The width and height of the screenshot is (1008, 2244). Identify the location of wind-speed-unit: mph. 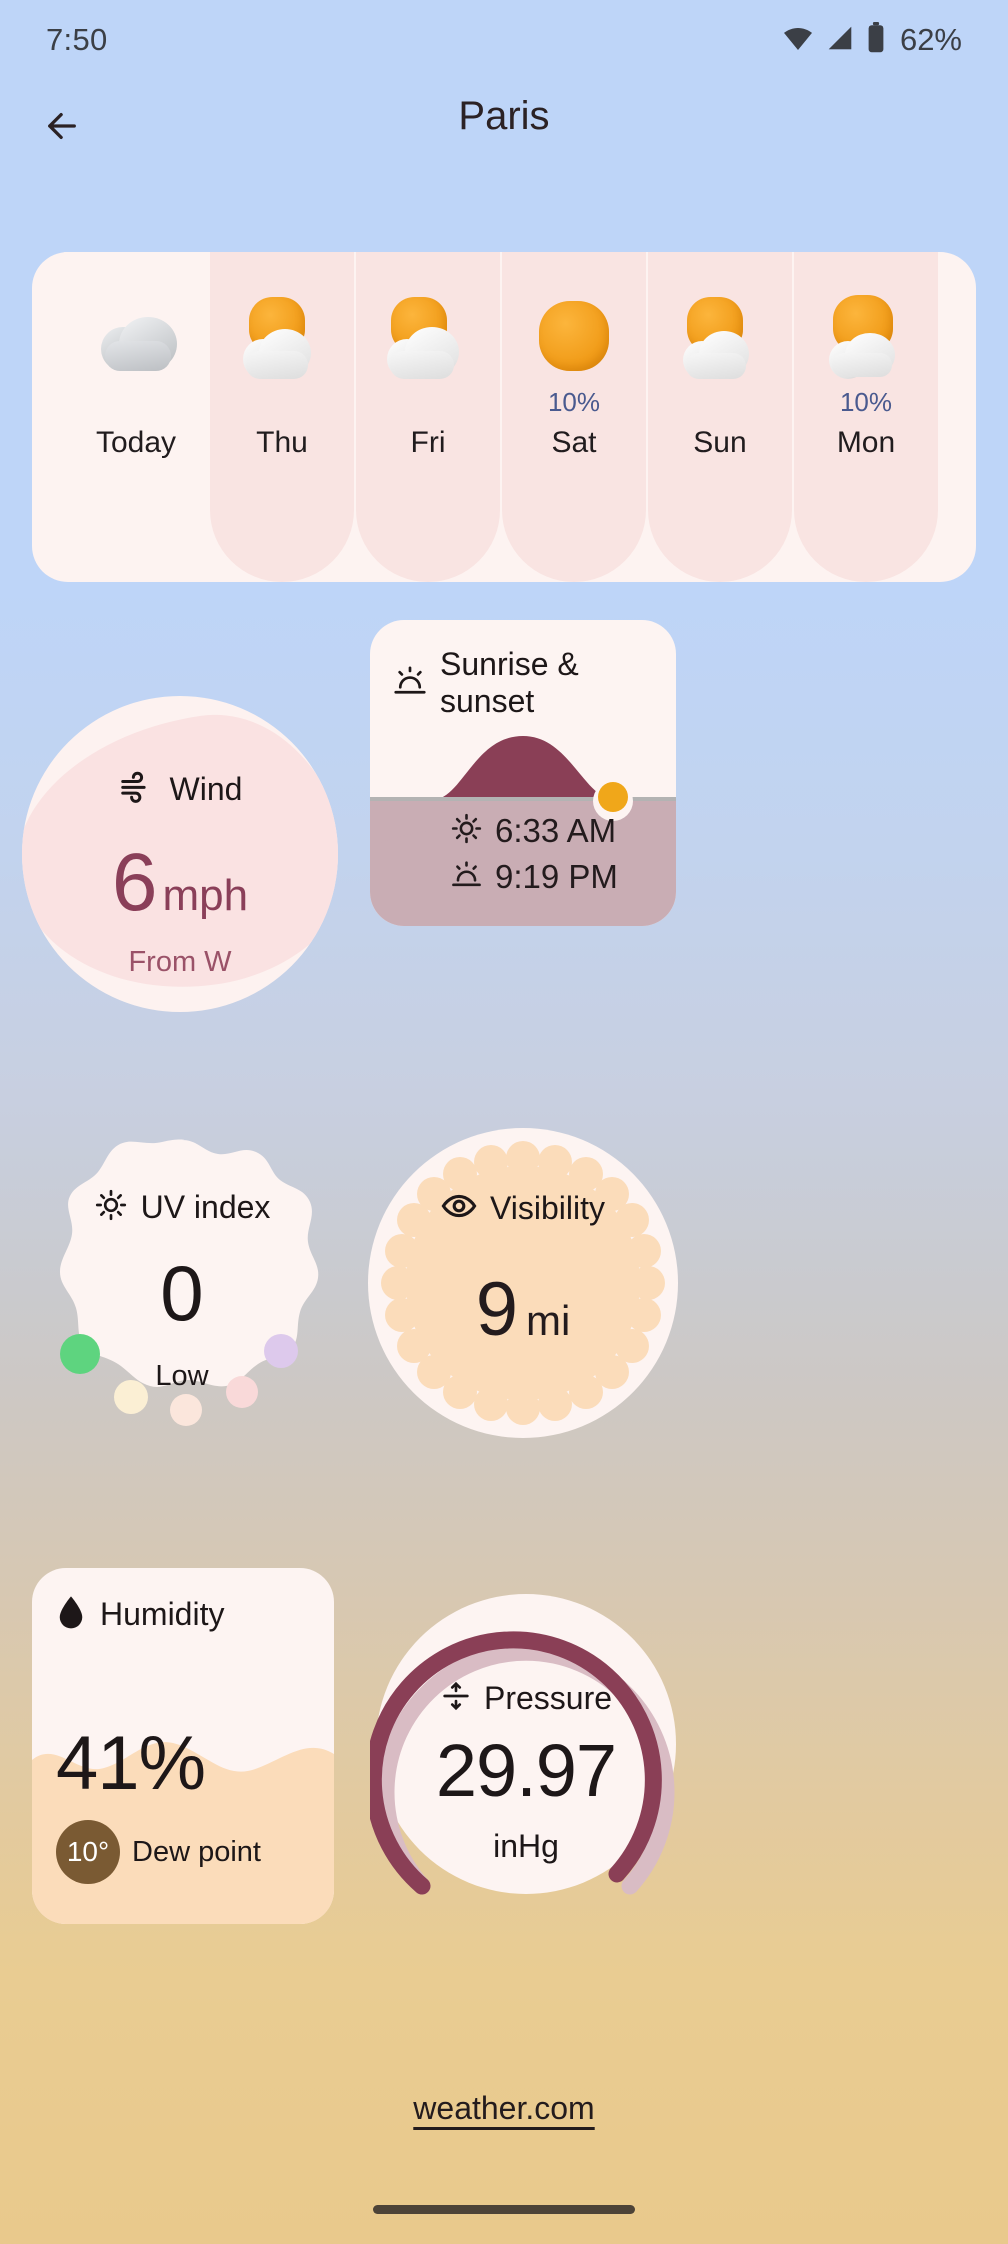
(205, 895).